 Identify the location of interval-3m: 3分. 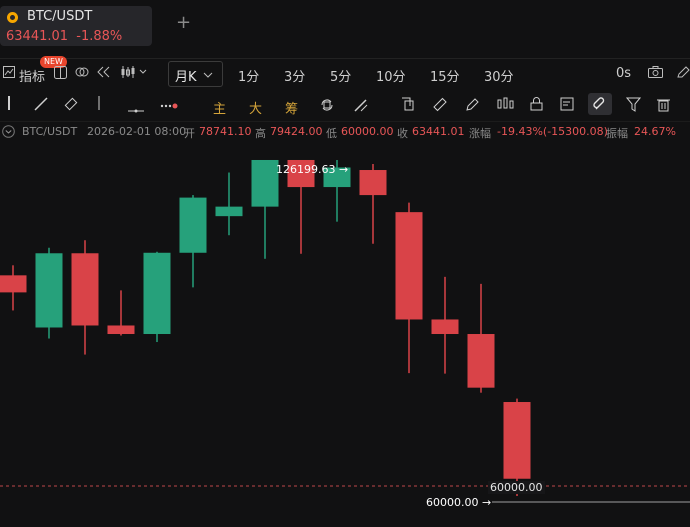
(294, 75).